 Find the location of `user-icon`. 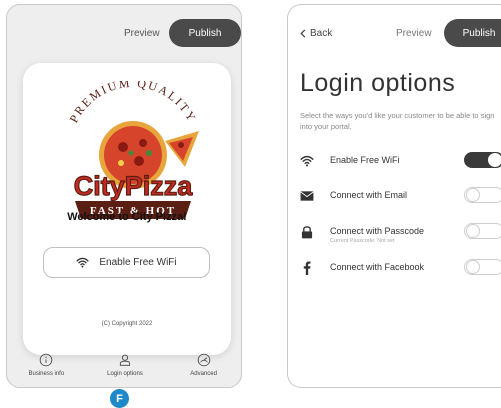

user-icon is located at coordinates (125, 360).